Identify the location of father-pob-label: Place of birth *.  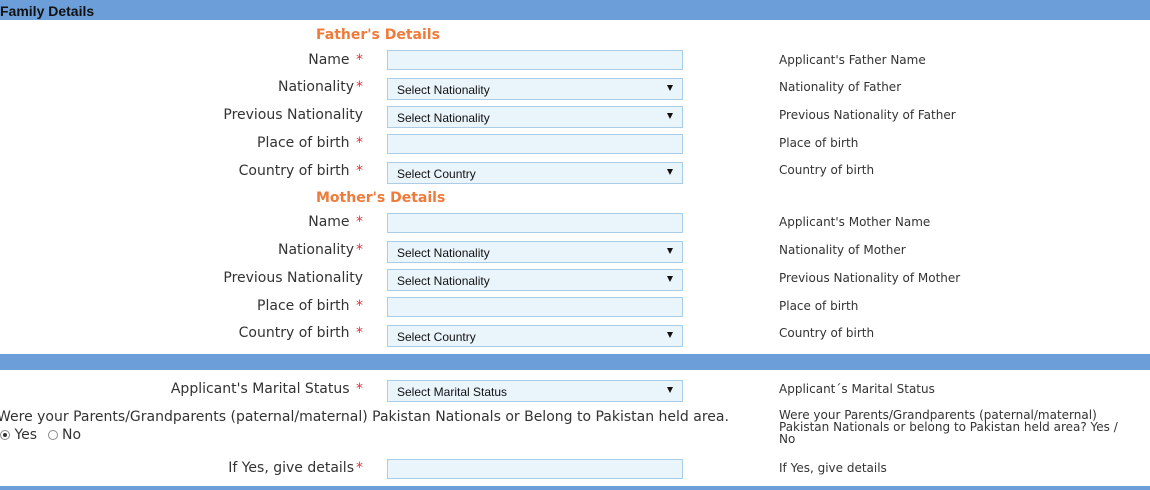
(310, 143).